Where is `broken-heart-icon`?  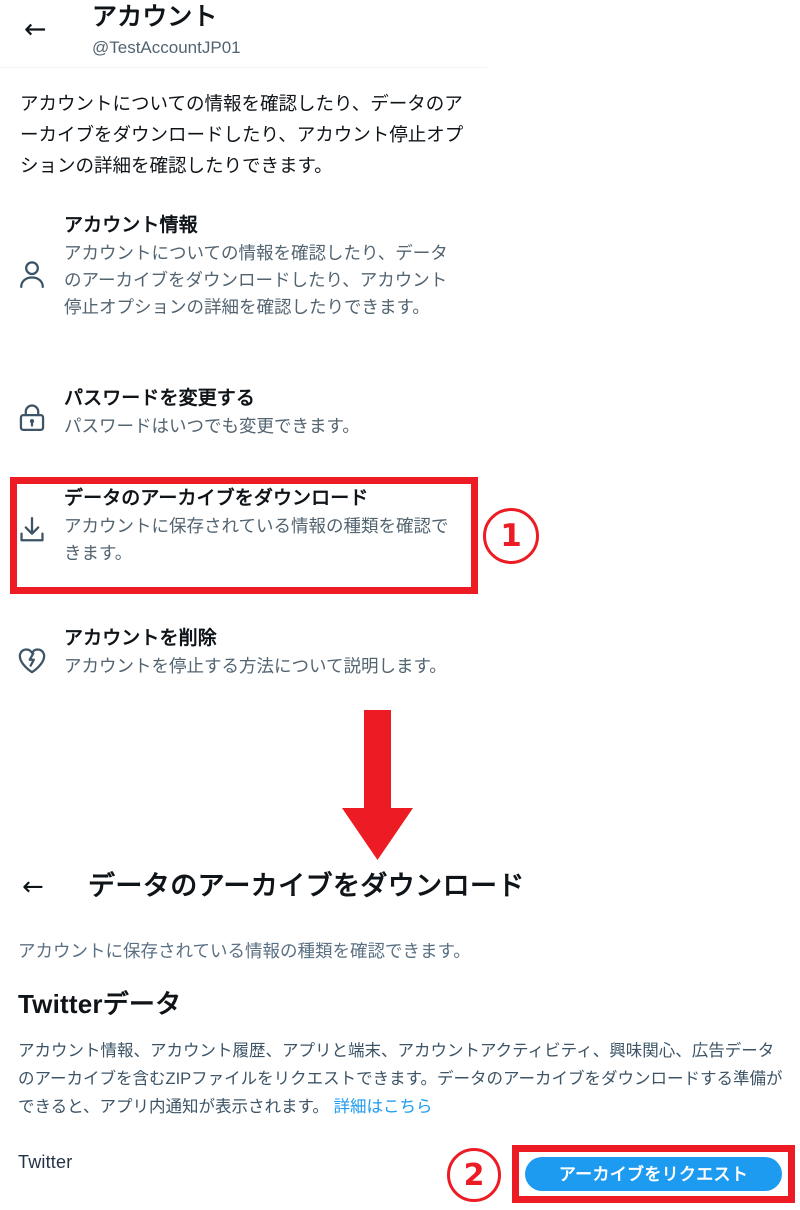
broken-heart-icon is located at coordinates (32, 651).